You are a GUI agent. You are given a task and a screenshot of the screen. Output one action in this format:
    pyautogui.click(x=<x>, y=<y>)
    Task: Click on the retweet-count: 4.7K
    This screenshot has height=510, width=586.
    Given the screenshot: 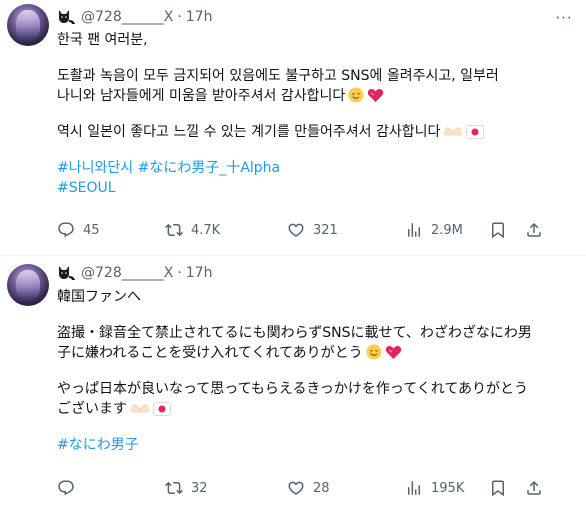 What is the action you would take?
    pyautogui.click(x=206, y=230)
    